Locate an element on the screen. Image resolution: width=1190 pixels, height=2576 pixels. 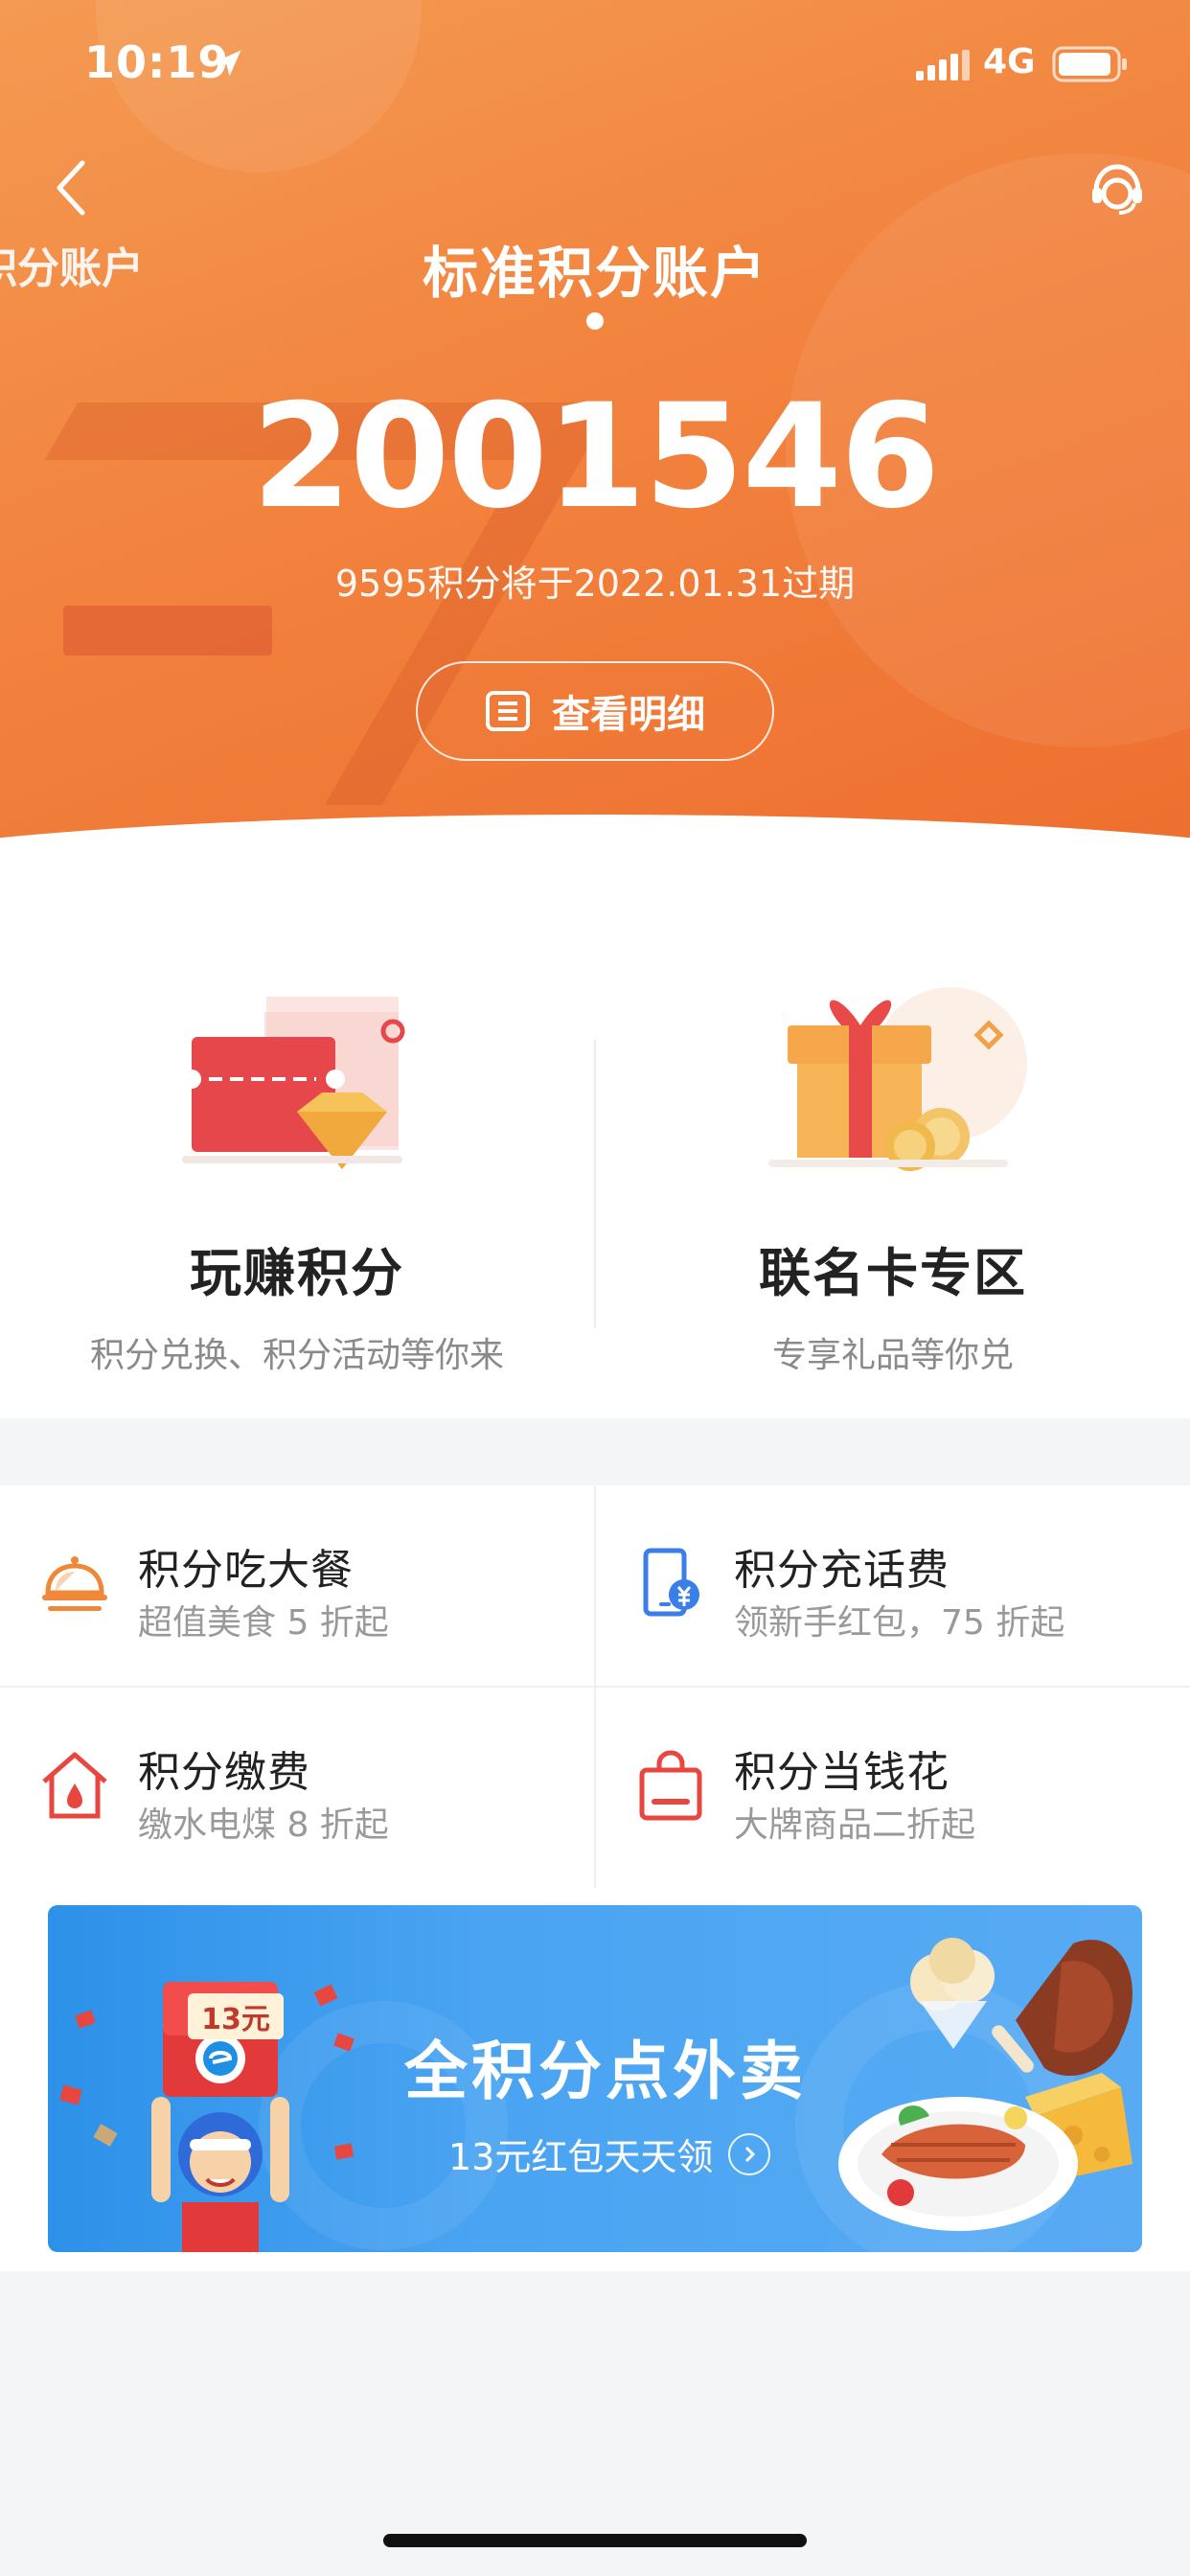
shopping-bag-icon is located at coordinates (670, 1786).